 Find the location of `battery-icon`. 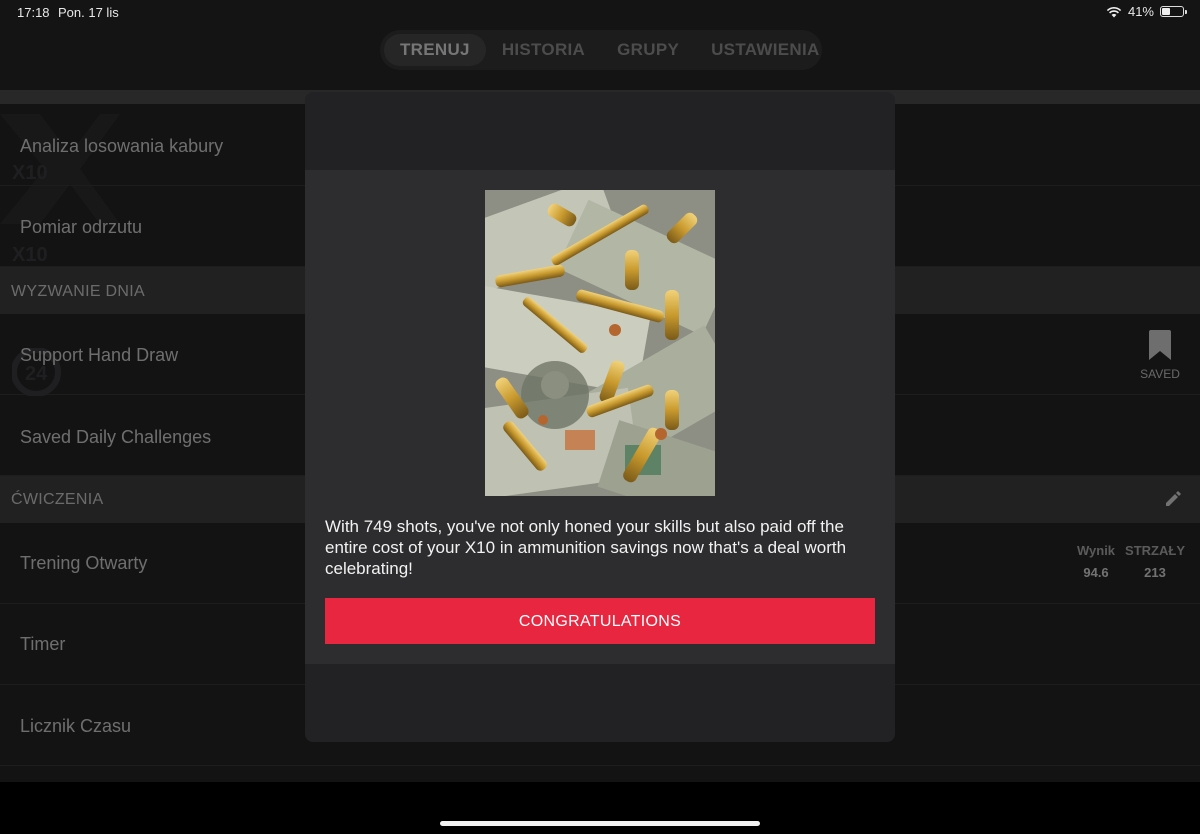

battery-icon is located at coordinates (1173, 11).